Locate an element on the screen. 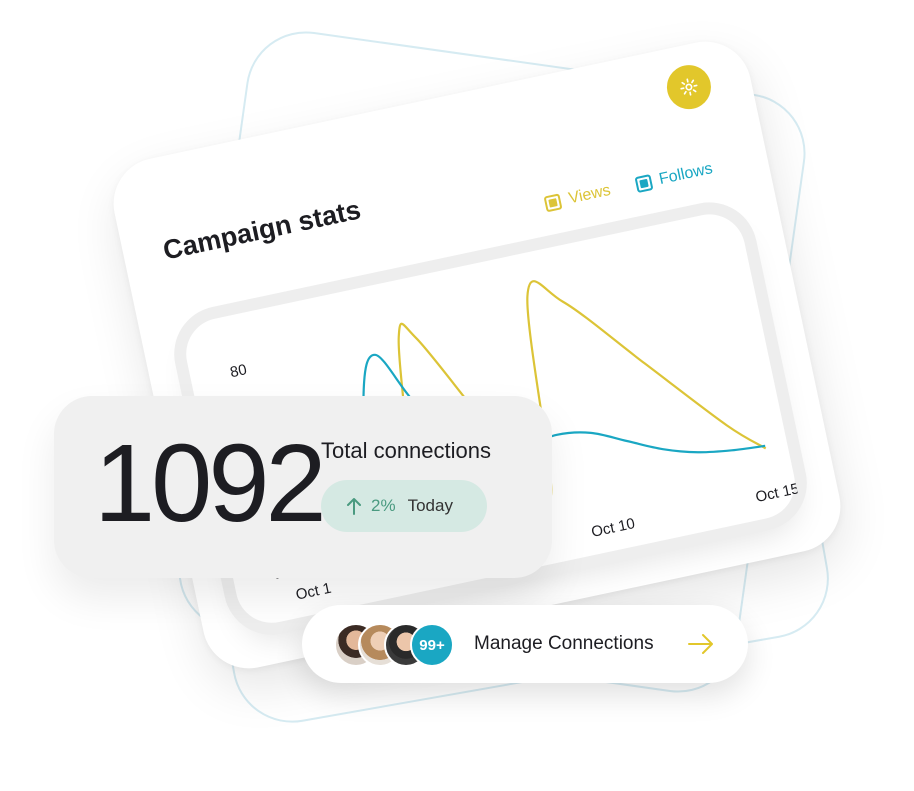  avatar-overflow-count: 99+ is located at coordinates (432, 645).